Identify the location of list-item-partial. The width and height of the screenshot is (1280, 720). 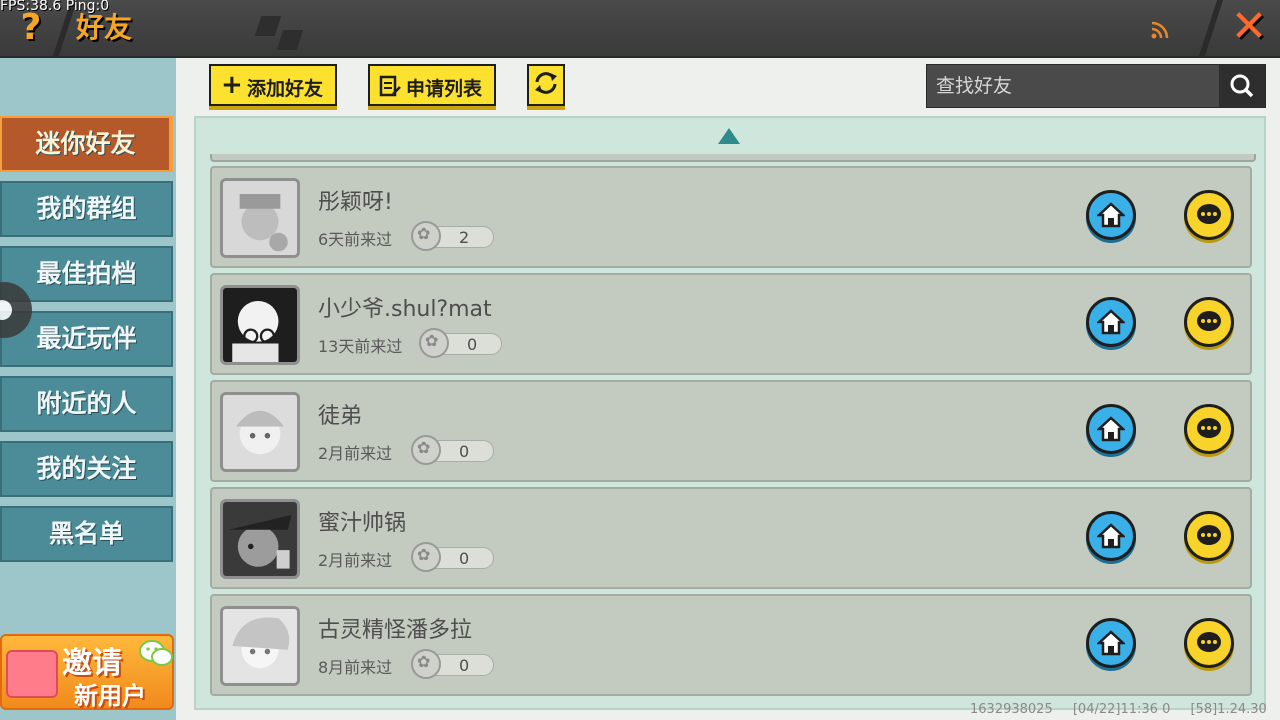
(733, 158).